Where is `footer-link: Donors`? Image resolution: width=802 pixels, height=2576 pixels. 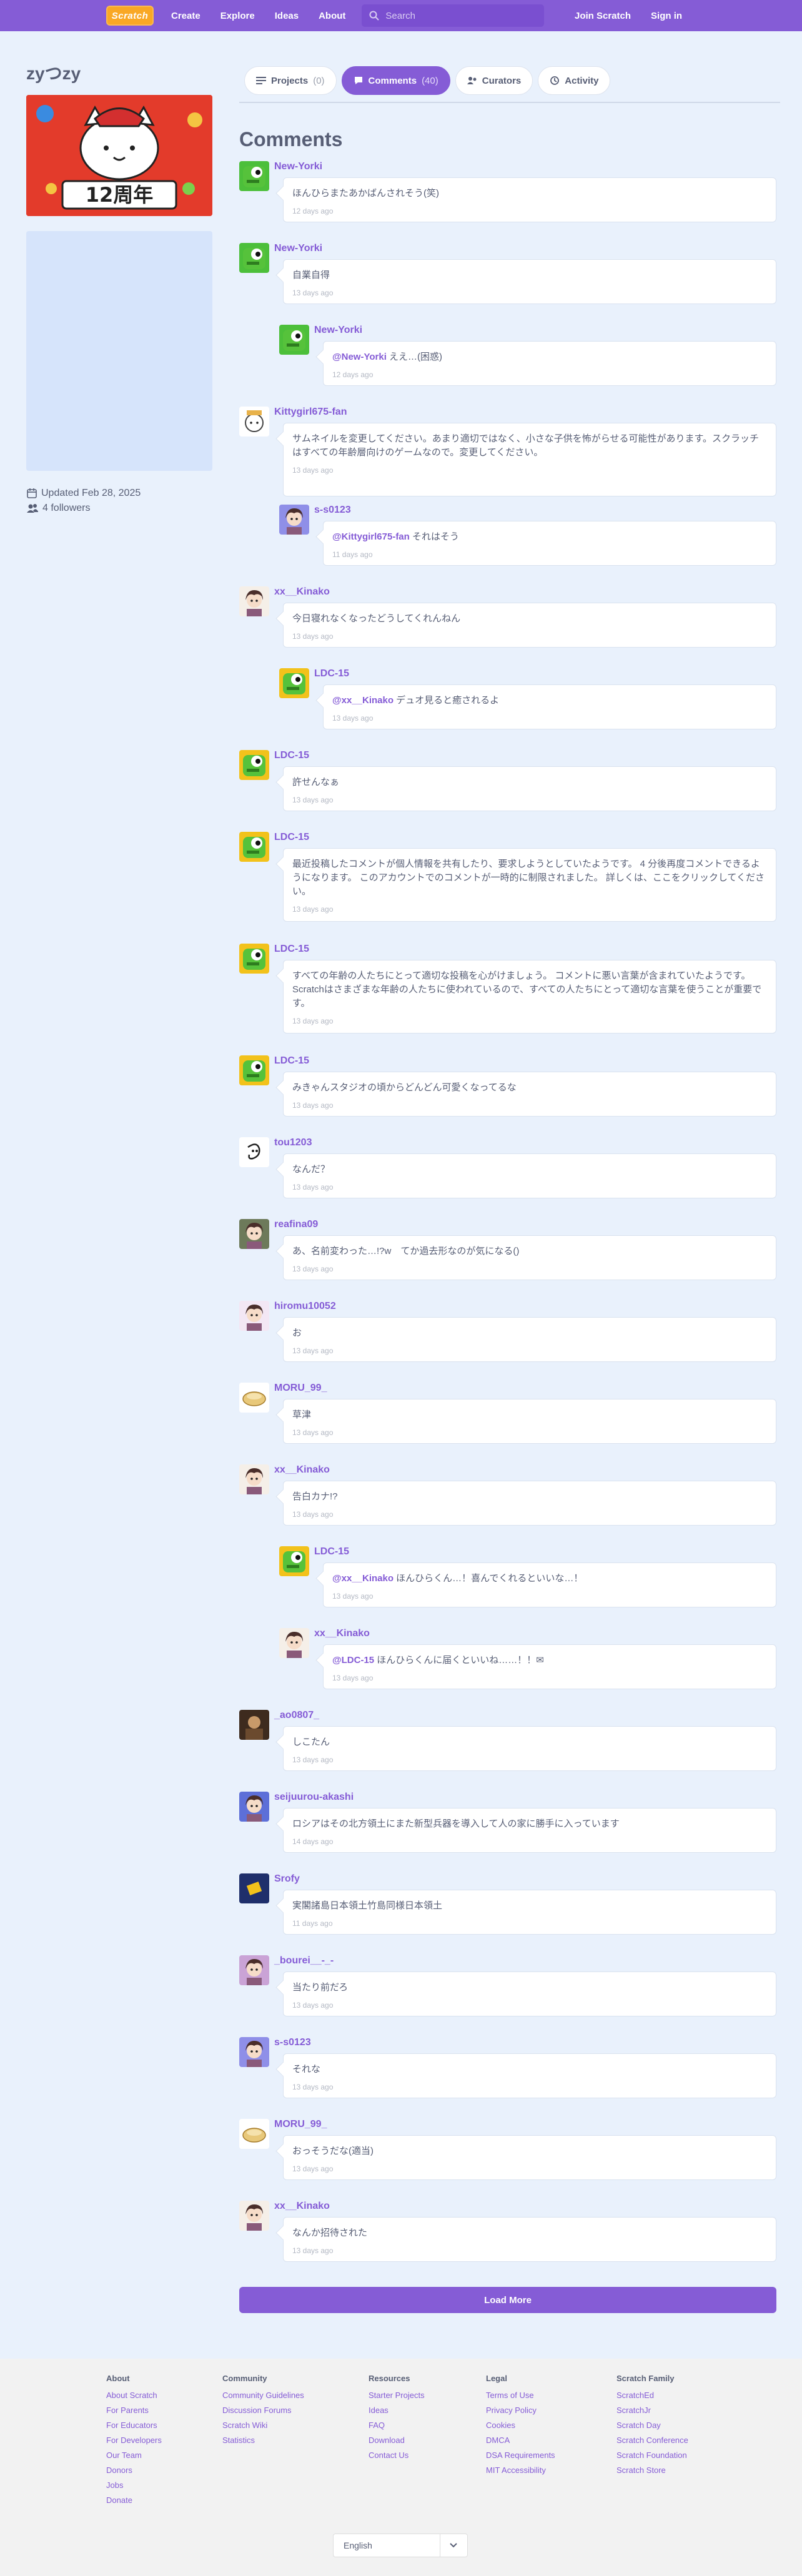
footer-link: Donors is located at coordinates (134, 2471).